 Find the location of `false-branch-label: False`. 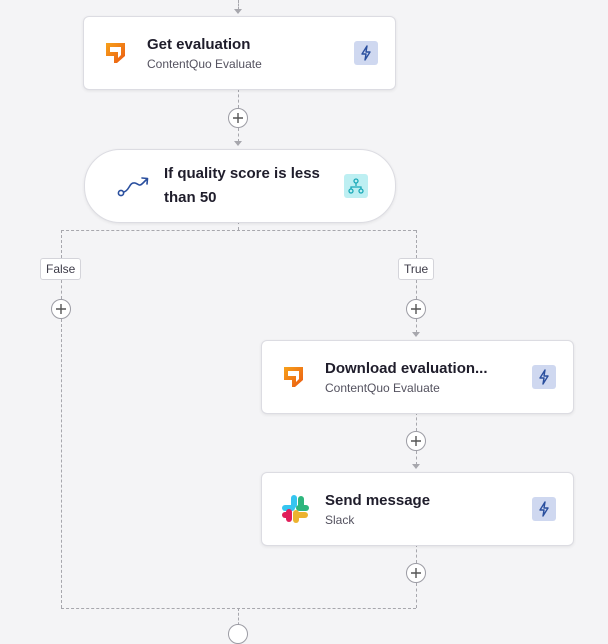

false-branch-label: False is located at coordinates (61, 269).